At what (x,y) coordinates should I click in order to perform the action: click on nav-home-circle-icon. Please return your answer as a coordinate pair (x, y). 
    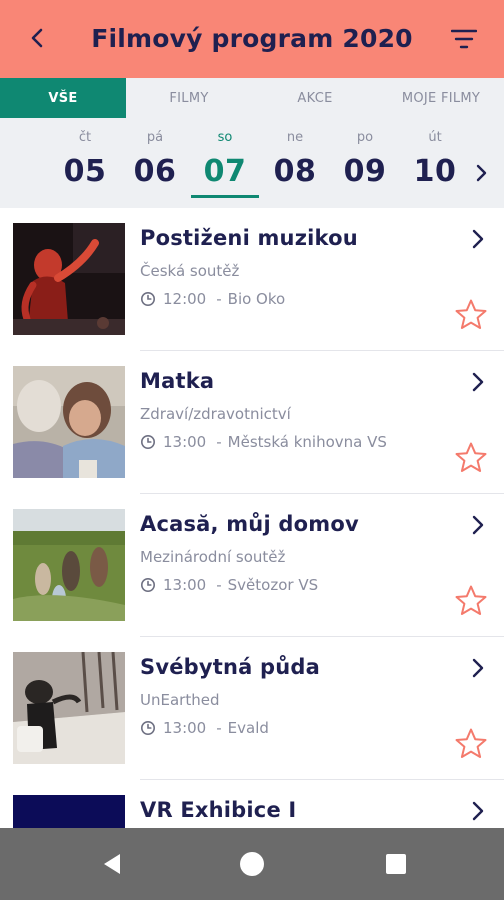
    Looking at the image, I should click on (252, 864).